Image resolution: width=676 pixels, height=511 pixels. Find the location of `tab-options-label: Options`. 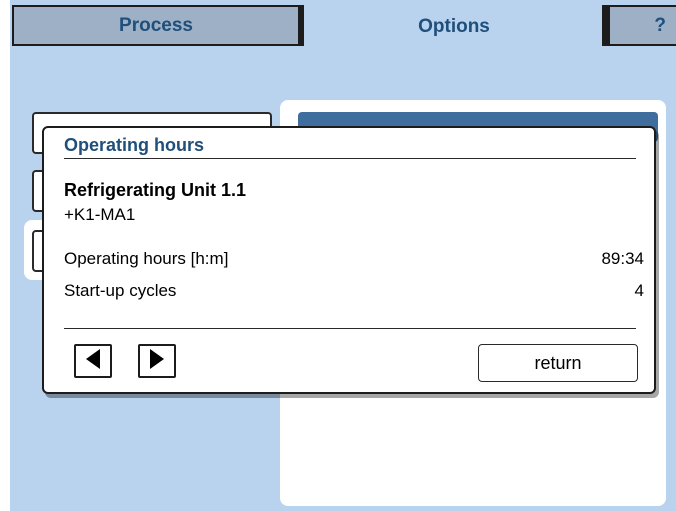

tab-options-label: Options is located at coordinates (454, 26).